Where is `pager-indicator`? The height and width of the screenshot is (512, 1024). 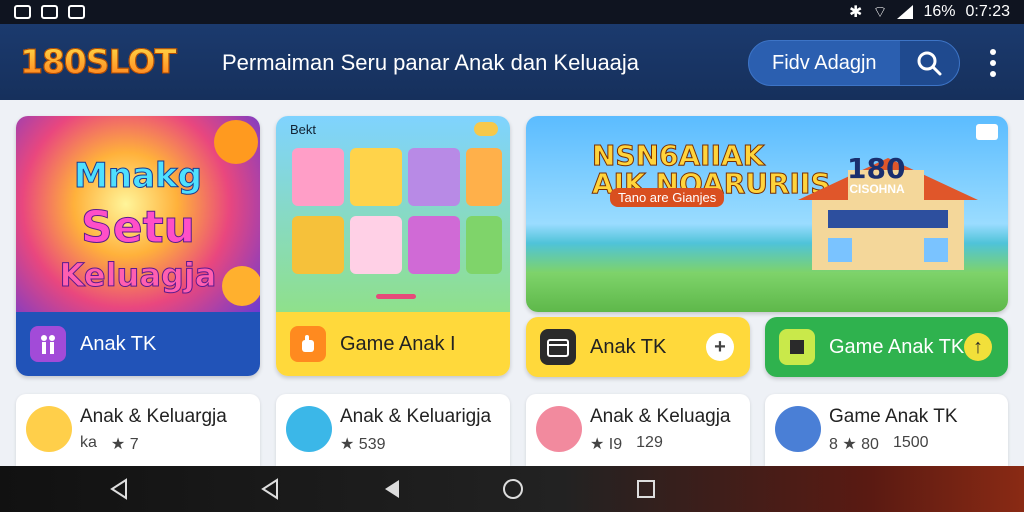 pager-indicator is located at coordinates (396, 296).